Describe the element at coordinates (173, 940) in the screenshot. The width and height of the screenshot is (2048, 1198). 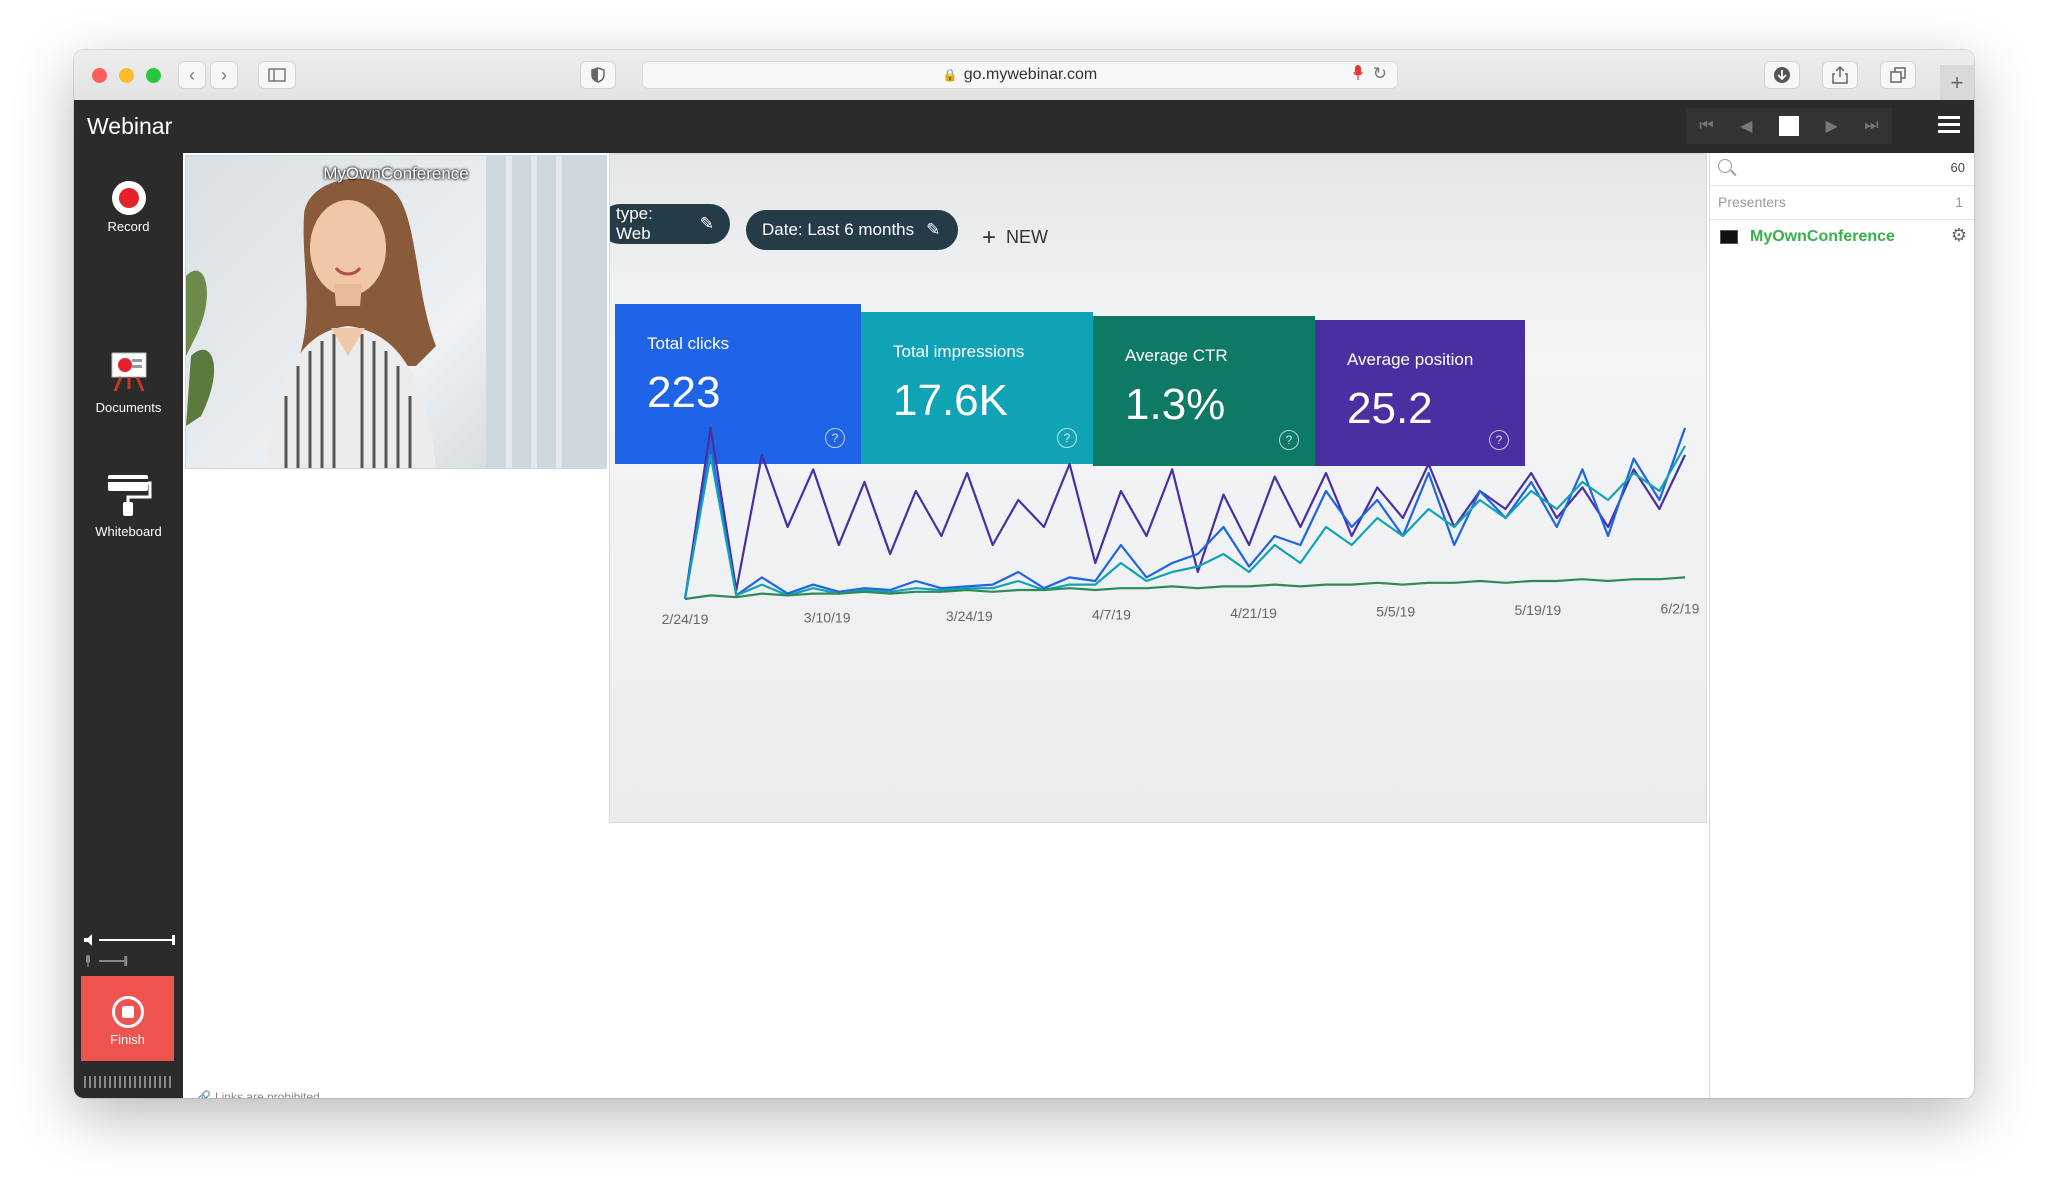
I see `speaker-volume-handle` at that location.